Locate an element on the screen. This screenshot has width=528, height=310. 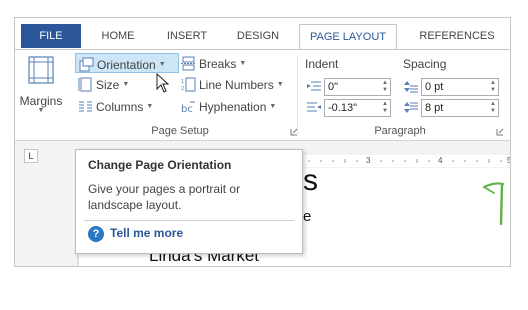
tab-file: FILE is located at coordinates (51, 36).